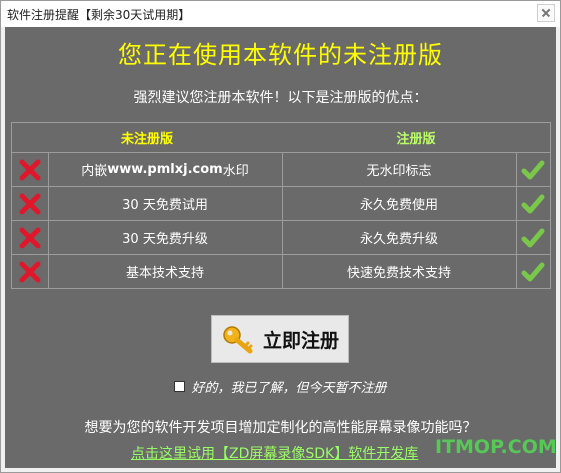 The image size is (561, 473). Describe the element at coordinates (280, 14) in the screenshot. I see `title-bar: 软件注册提醒【剩余30天试用期】` at that location.